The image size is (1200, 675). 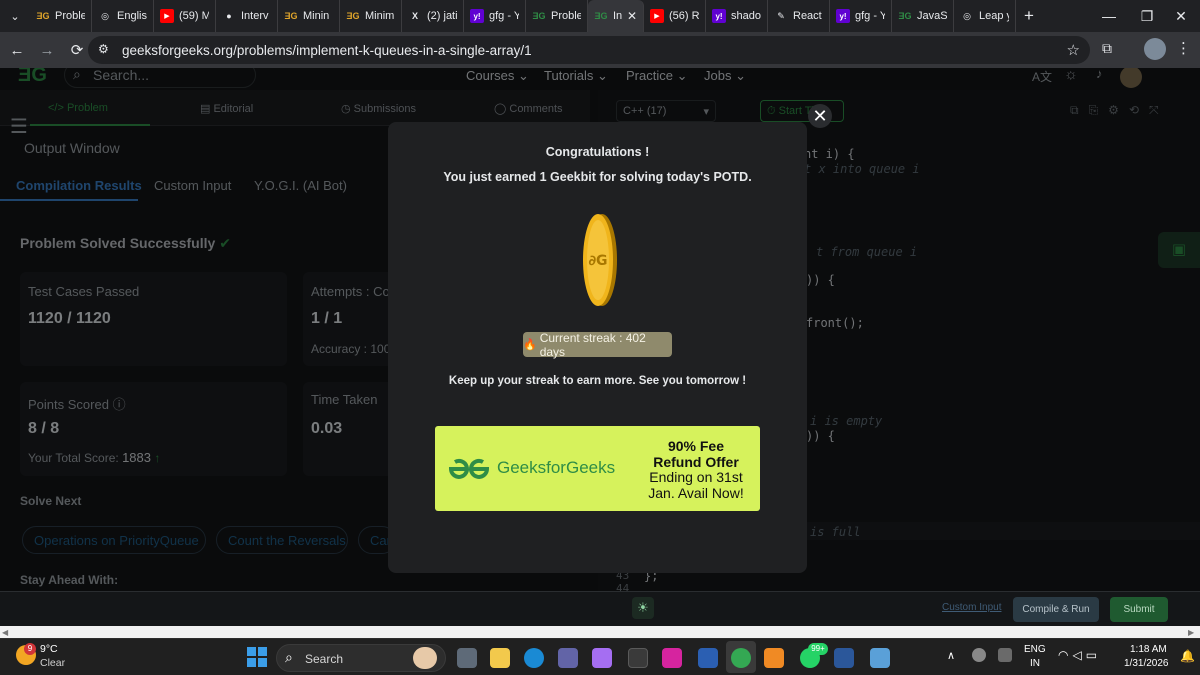 I want to click on forward-arrow-icon: →, so click(x=47, y=50).